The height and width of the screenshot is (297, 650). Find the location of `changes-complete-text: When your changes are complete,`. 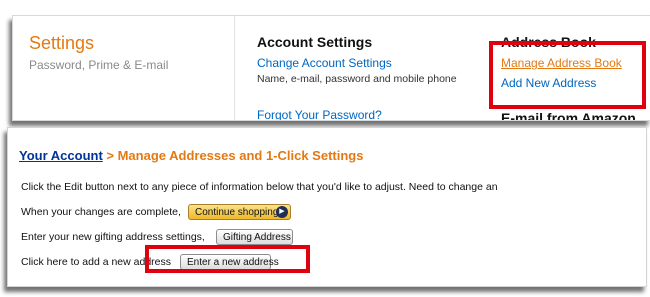

changes-complete-text: When your changes are complete, is located at coordinates (101, 212).